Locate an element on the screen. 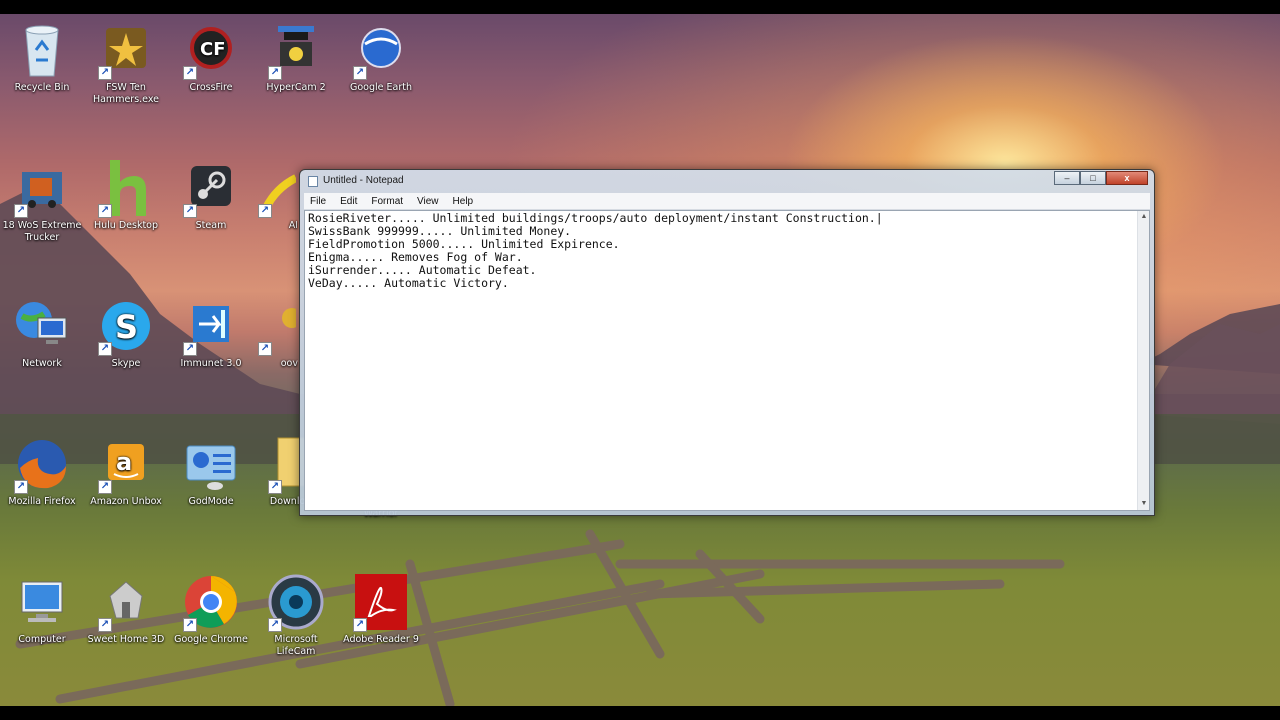  desktop-icon-crossfire: CF ↗ CrossFire is located at coordinates (211, 57).